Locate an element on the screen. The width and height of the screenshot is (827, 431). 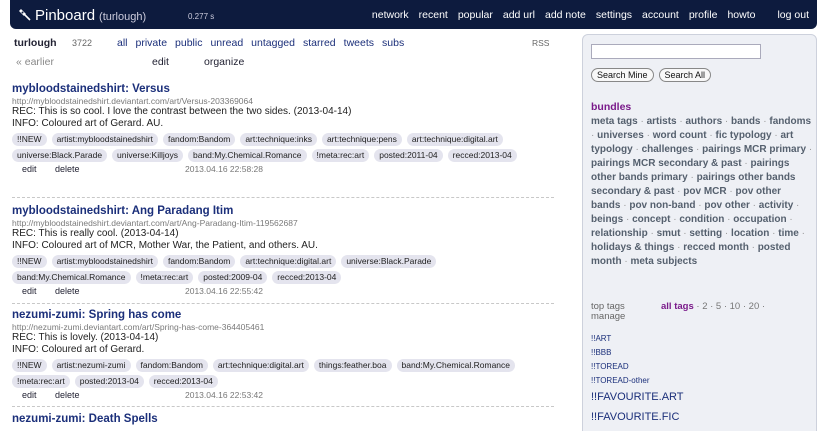
logo: Pinboard (turlough) is located at coordinates (82, 15).